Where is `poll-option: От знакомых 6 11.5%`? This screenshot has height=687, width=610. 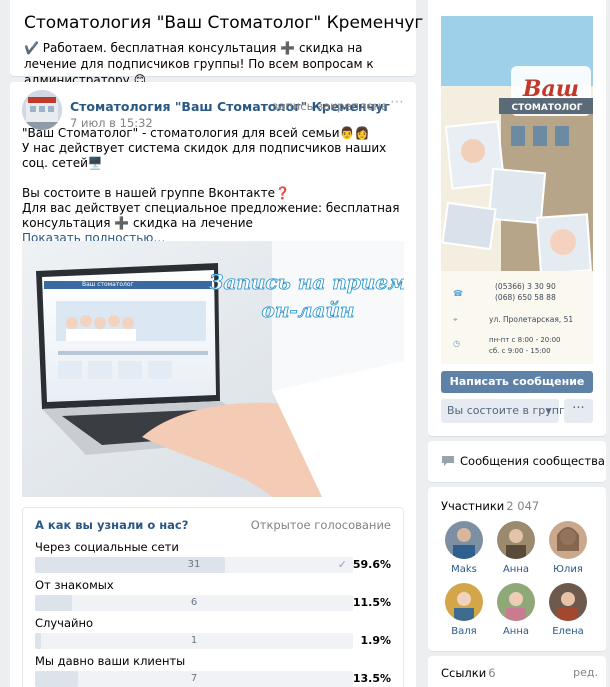 poll-option: От знакомых 6 11.5% is located at coordinates (213, 595).